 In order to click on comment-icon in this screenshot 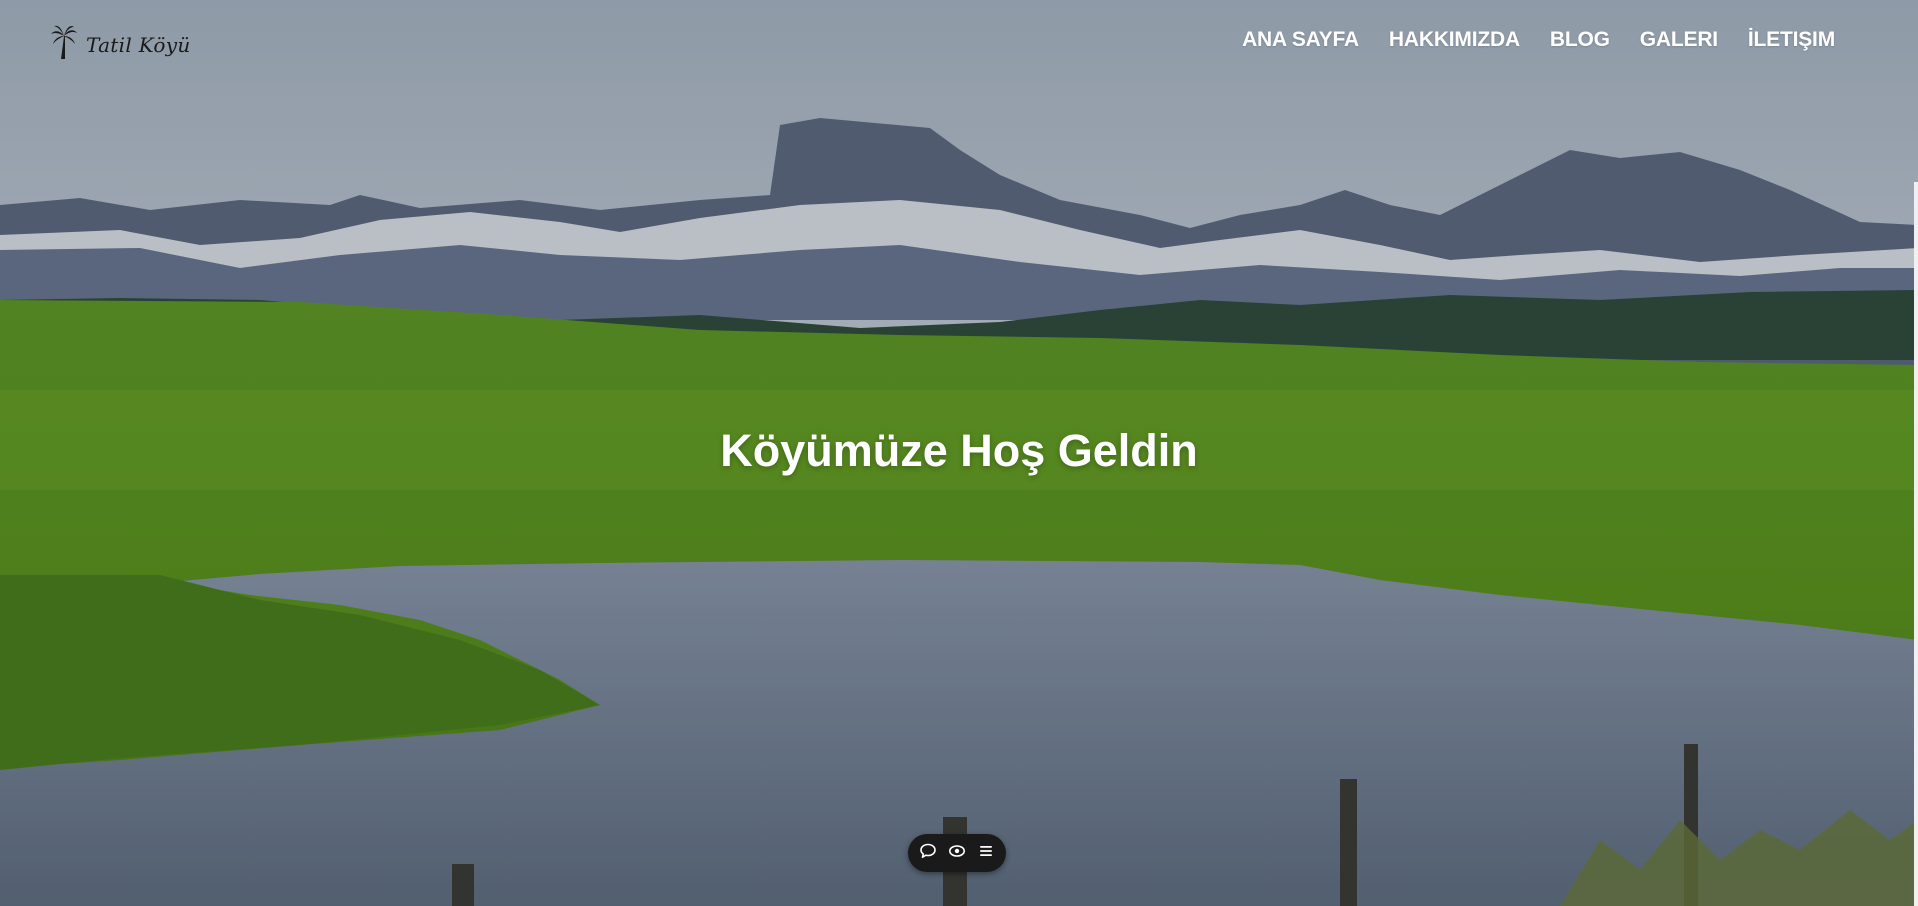, I will do `click(928, 853)`.